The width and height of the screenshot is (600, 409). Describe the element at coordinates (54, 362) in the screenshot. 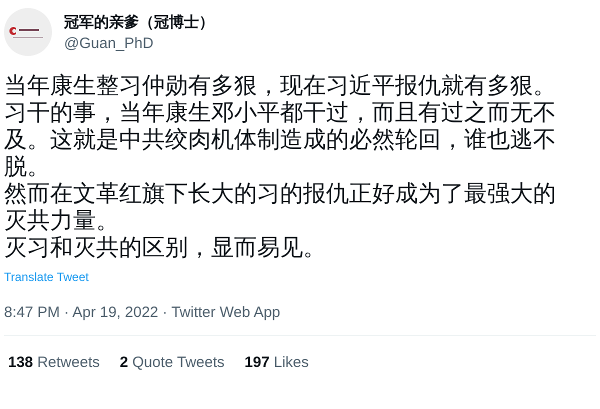

I see `engagement-count: 138 Retweets` at that location.